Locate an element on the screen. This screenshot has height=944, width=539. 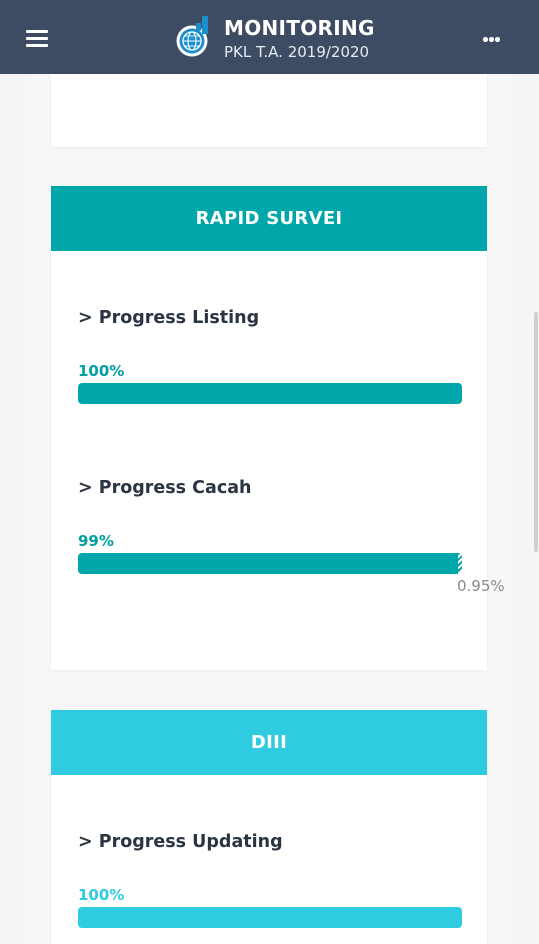
progress-cacah-label: > Progress Cacah is located at coordinates (165, 488).